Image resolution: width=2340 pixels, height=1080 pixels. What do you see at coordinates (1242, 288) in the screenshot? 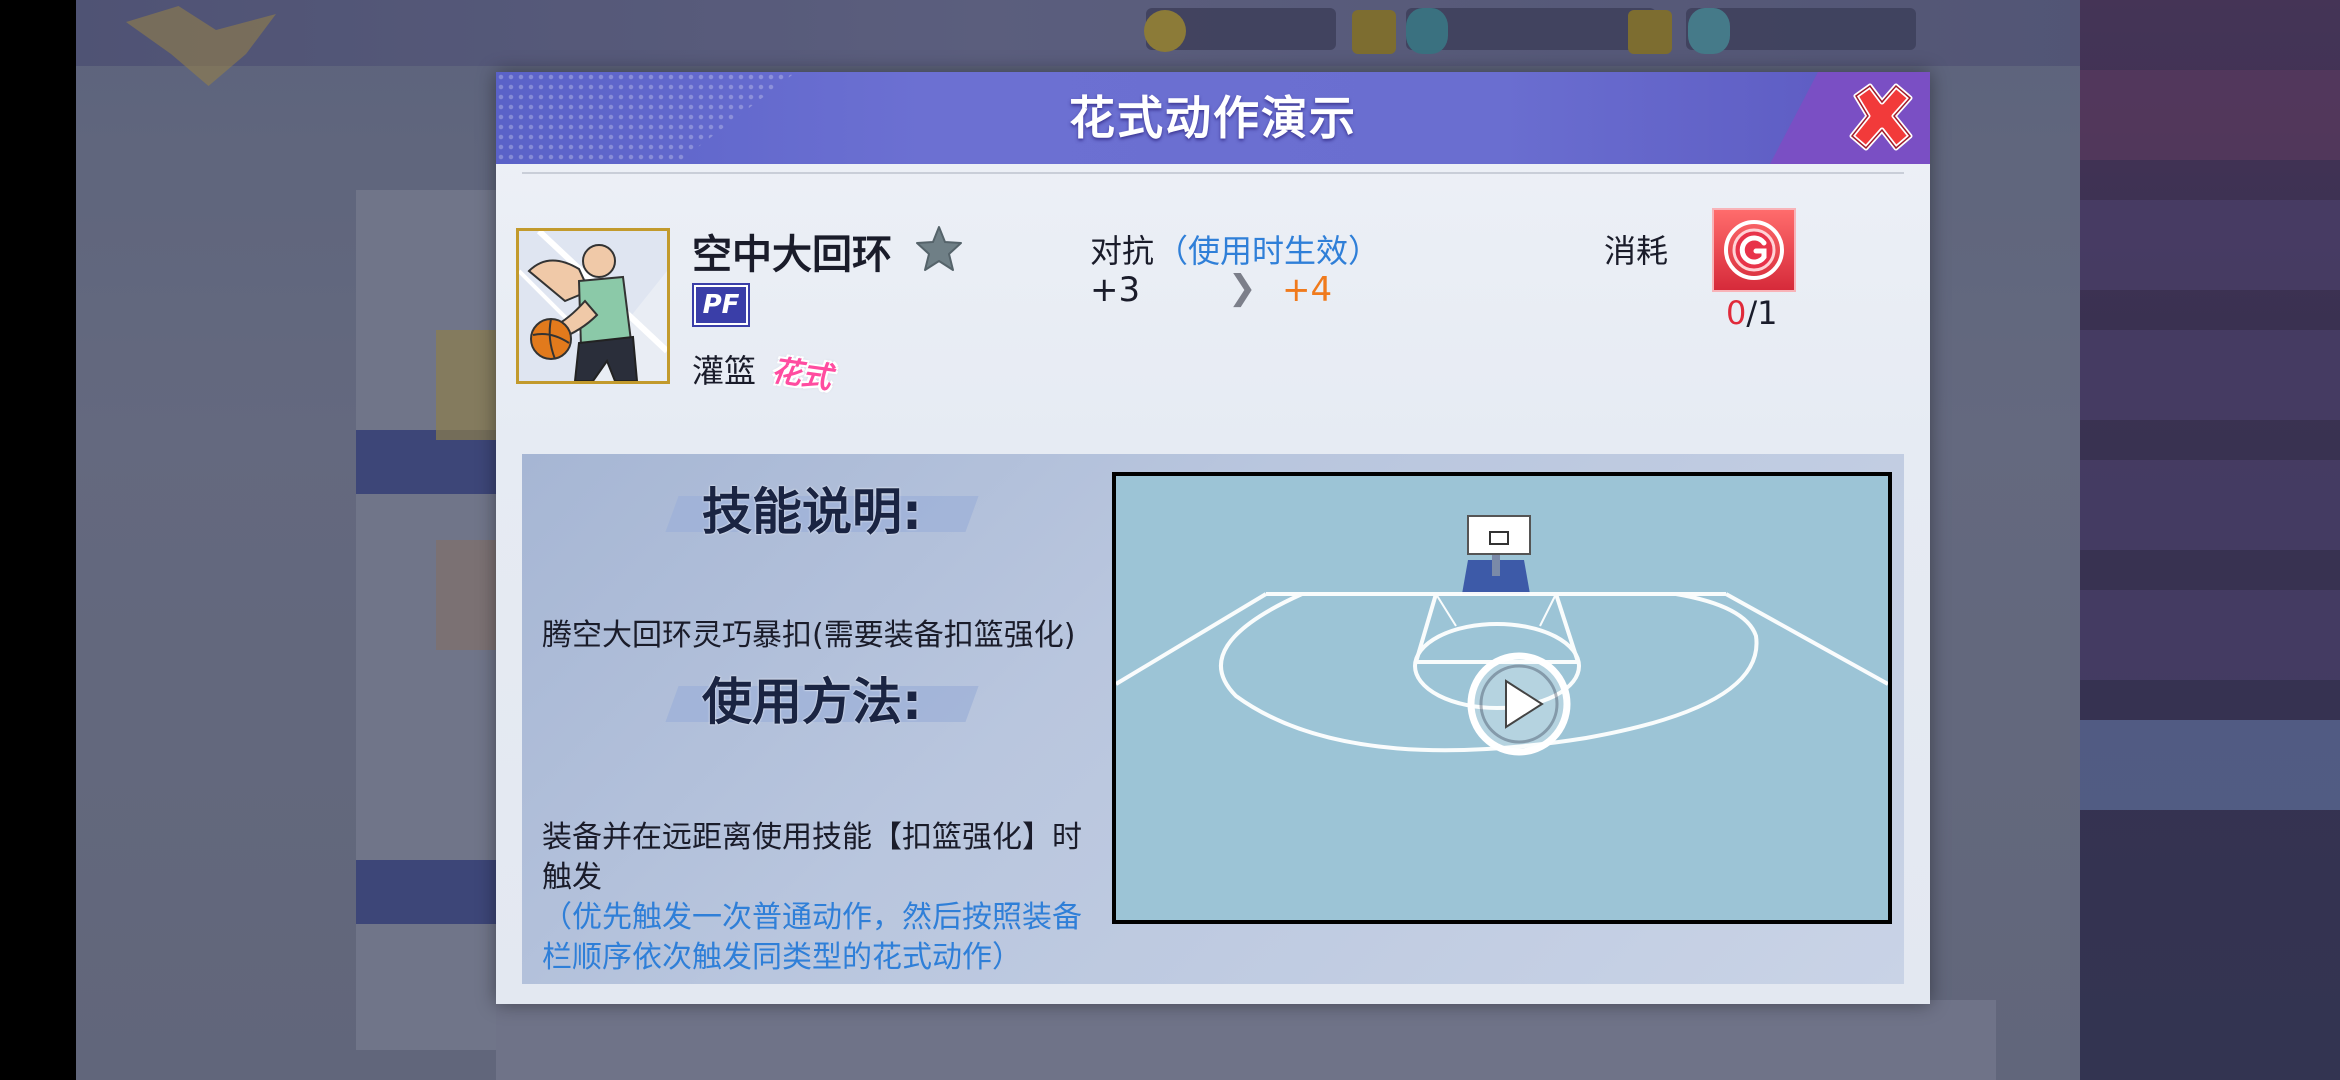
I see `chevron-right-icon: ❯` at bounding box center [1242, 288].